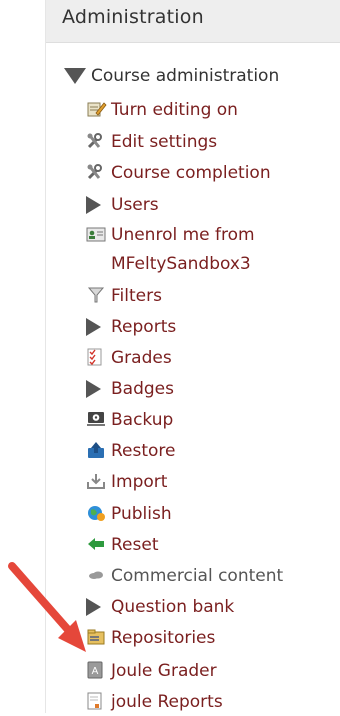  I want to click on menu-item-joule-reports: joule Reports, so click(154, 702).